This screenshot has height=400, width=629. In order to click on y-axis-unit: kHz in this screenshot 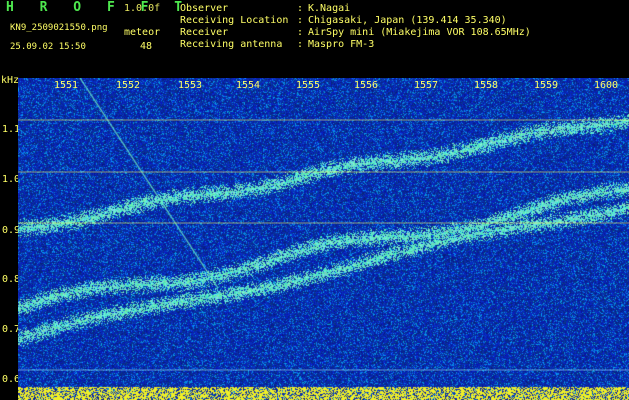, I will do `click(10, 80)`.